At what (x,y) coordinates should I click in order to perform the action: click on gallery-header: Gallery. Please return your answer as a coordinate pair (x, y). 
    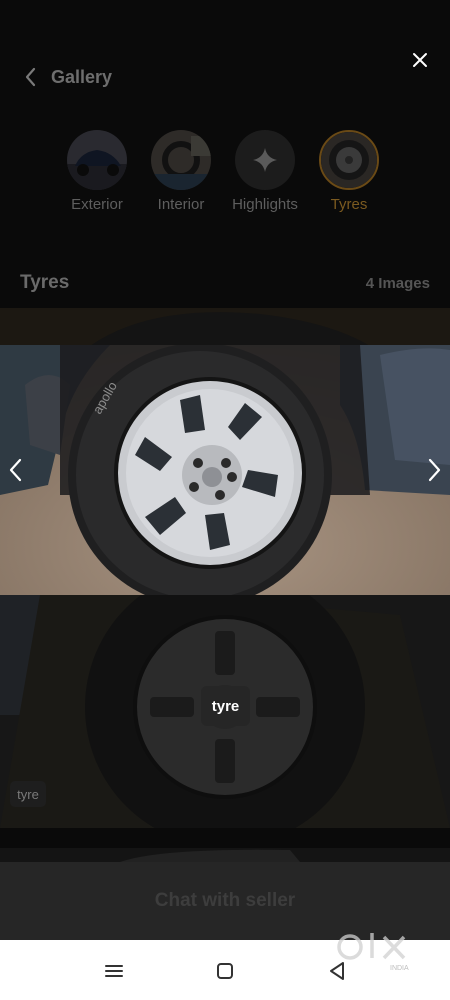
    Looking at the image, I should click on (225, 78).